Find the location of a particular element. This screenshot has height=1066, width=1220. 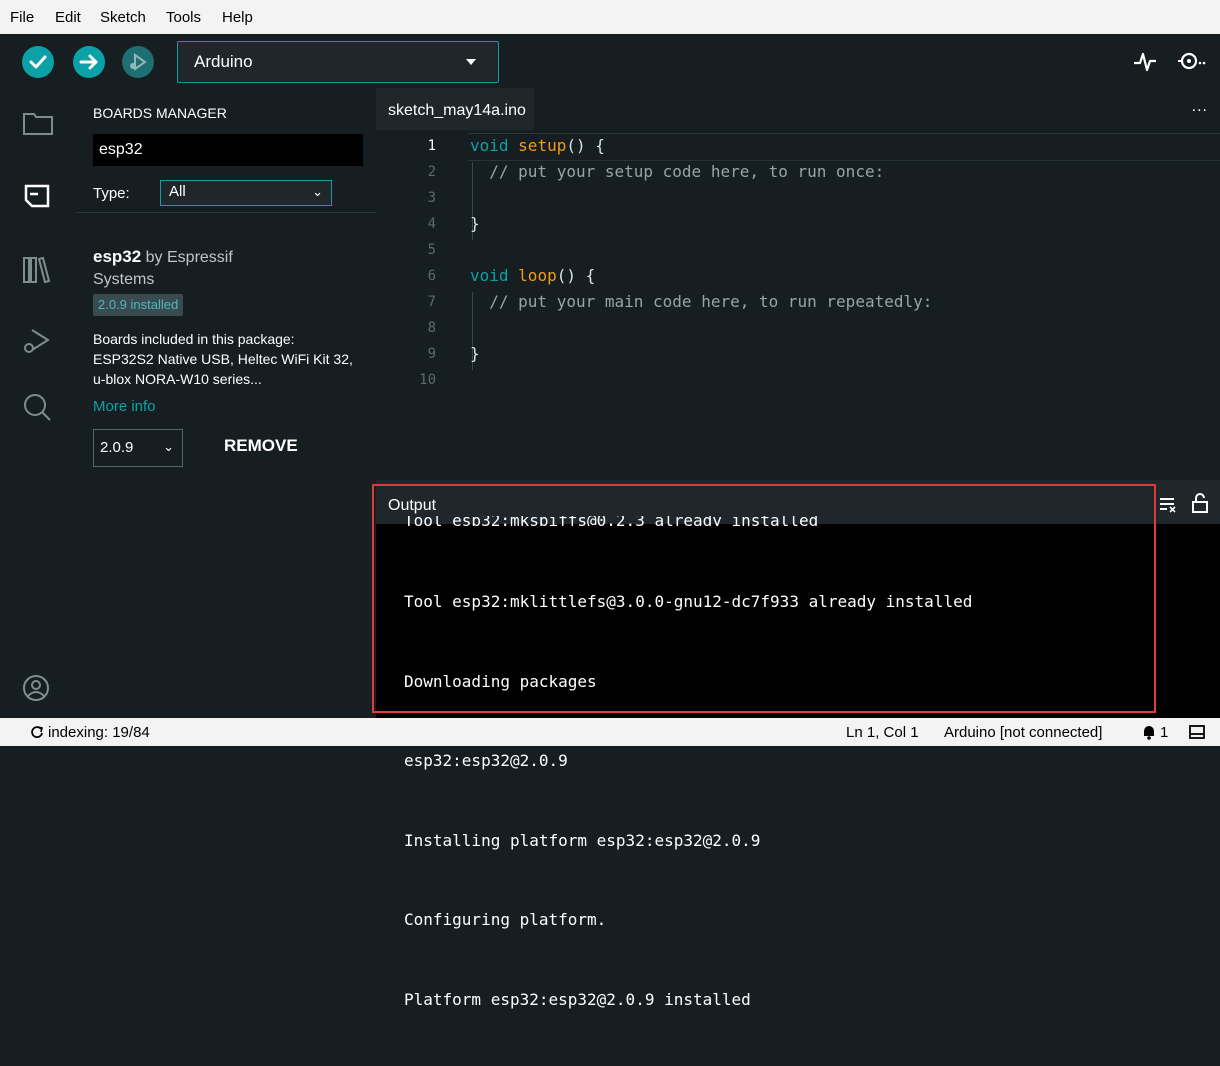

clear-list-icon is located at coordinates (1168, 505).